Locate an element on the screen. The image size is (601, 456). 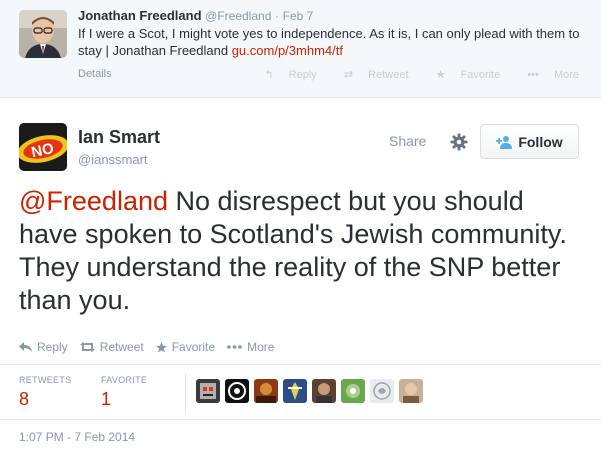
parent-retweet-action: ⇄ Retweet is located at coordinates (370, 75).